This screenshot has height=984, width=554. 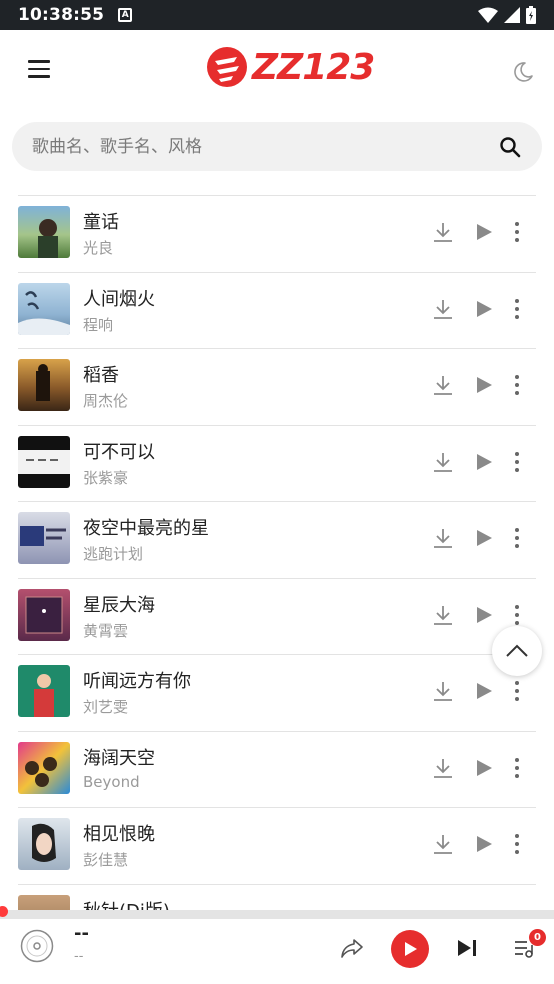 I want to click on song-title: 可不可以, so click(x=119, y=452).